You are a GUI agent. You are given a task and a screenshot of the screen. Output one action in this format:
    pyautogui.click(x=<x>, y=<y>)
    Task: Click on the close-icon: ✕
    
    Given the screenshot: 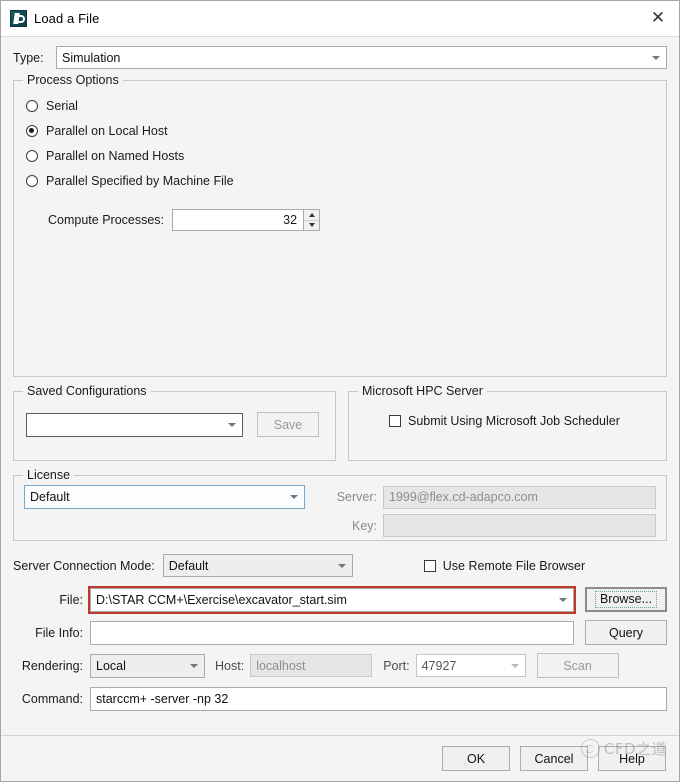 What is the action you would take?
    pyautogui.click(x=658, y=18)
    